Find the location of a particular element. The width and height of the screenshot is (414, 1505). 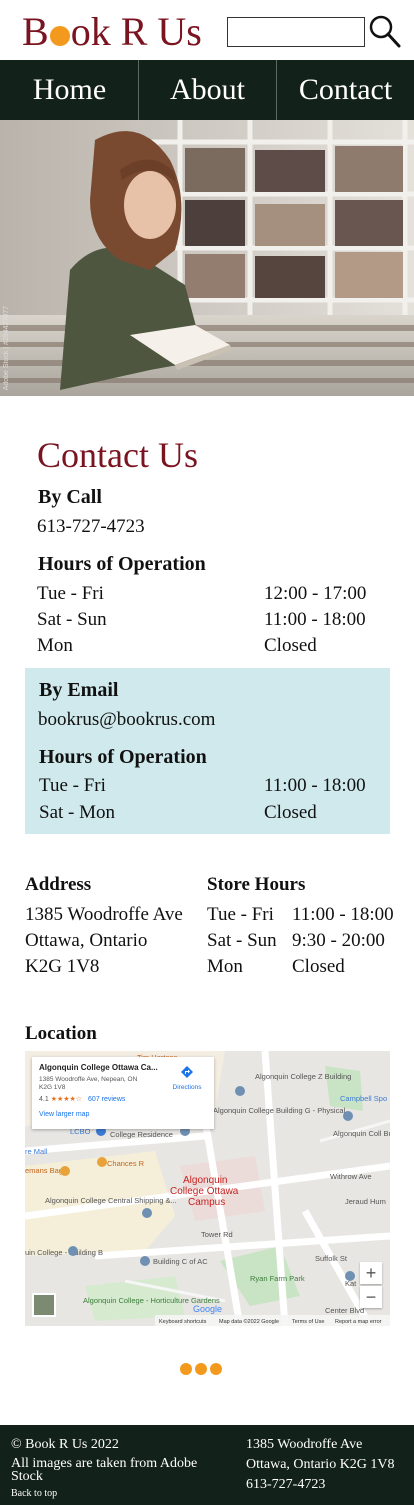

logo-dot-icon is located at coordinates (59, 36).